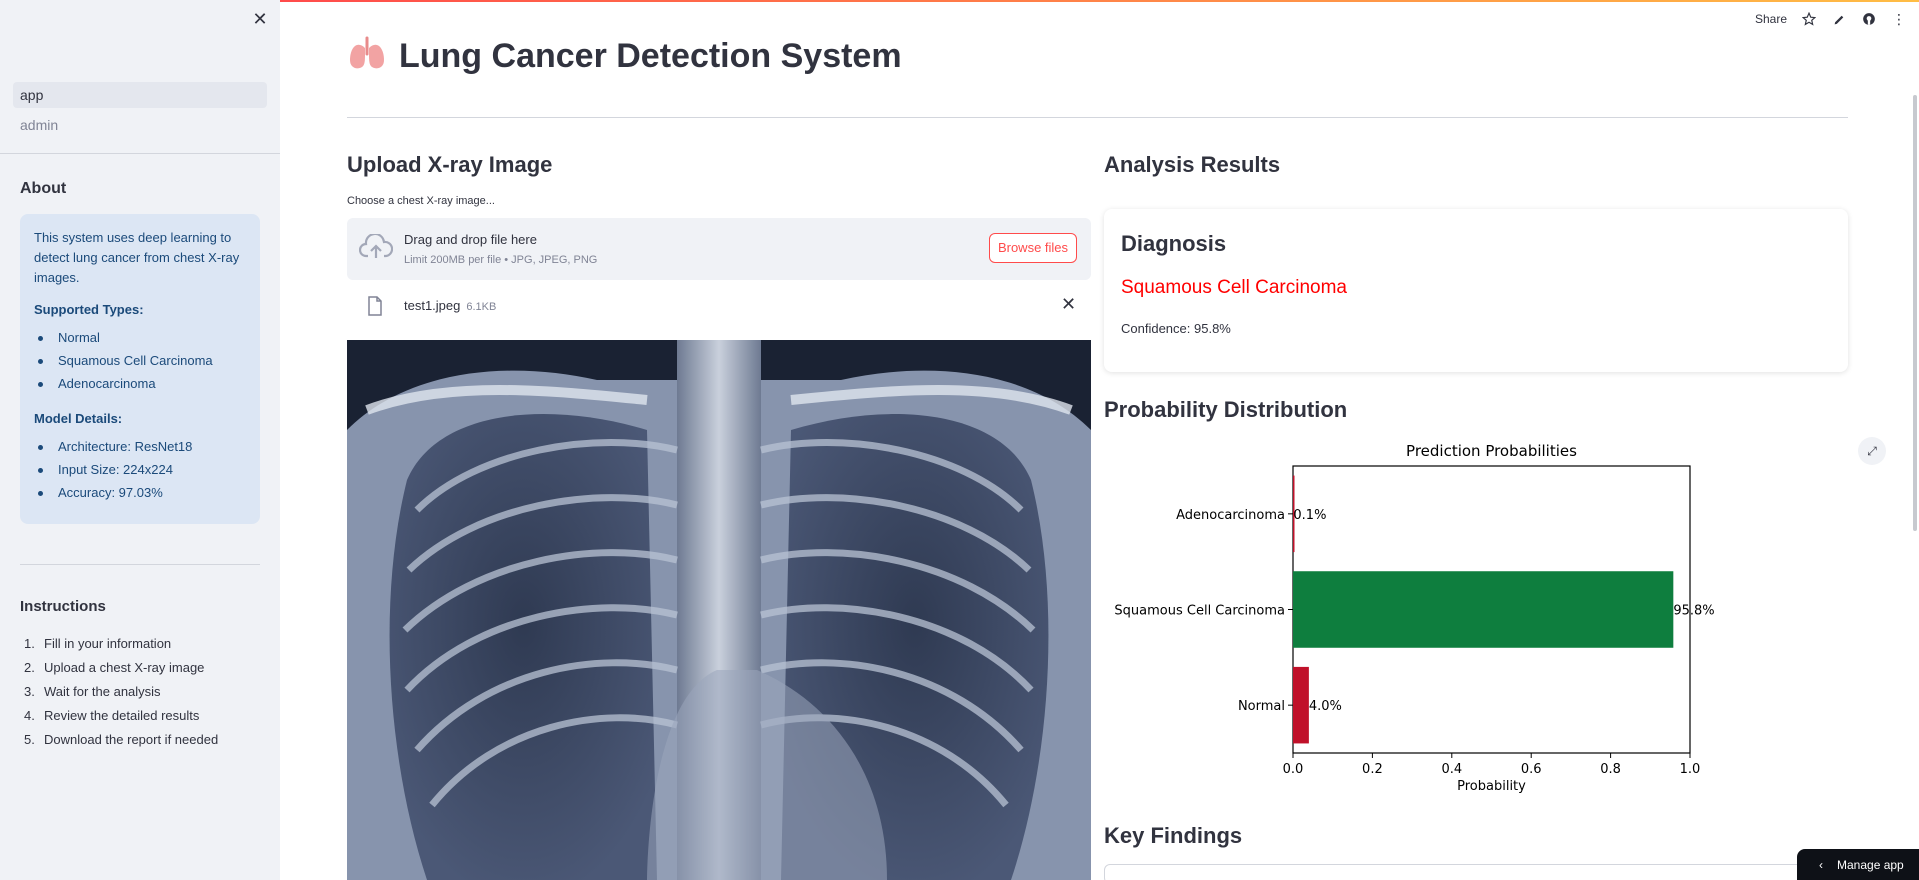 The width and height of the screenshot is (1919, 880). Describe the element at coordinates (1869, 19) in the screenshot. I see `github-icon` at that location.